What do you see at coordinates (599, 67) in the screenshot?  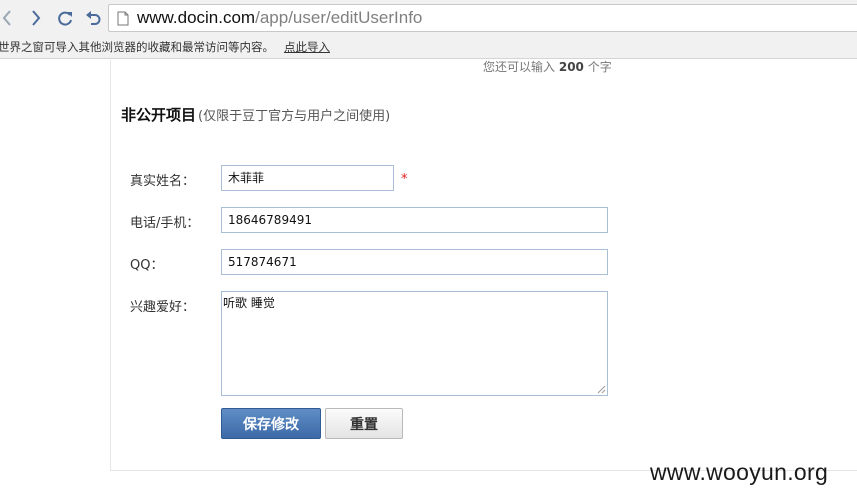 I see `counter-suffix: 个字` at bounding box center [599, 67].